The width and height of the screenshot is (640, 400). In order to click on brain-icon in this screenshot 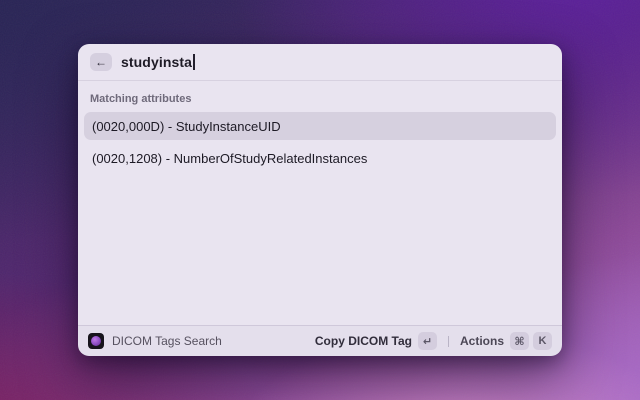, I will do `click(96, 341)`.